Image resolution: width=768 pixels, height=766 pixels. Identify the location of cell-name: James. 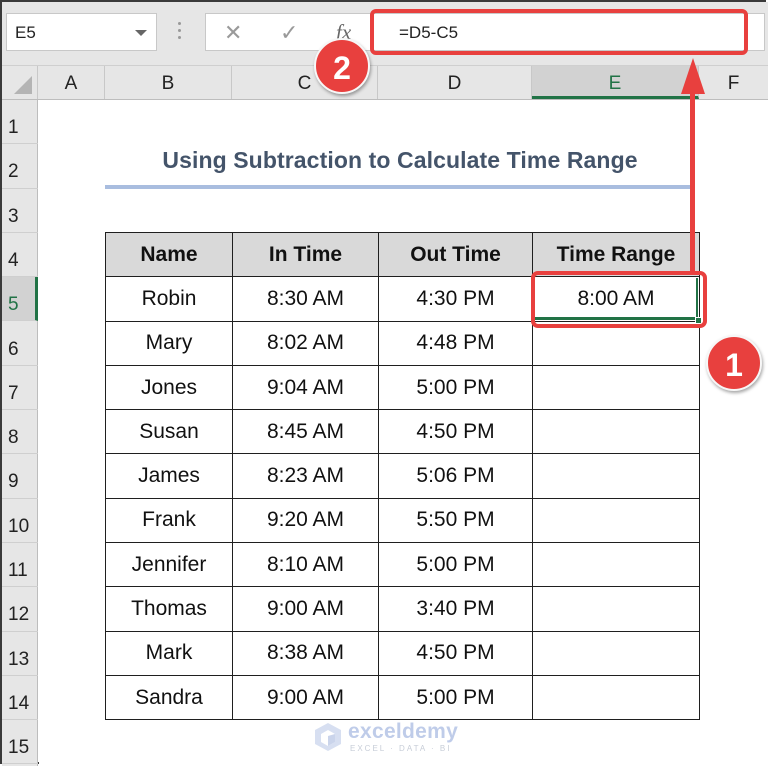
(169, 476).